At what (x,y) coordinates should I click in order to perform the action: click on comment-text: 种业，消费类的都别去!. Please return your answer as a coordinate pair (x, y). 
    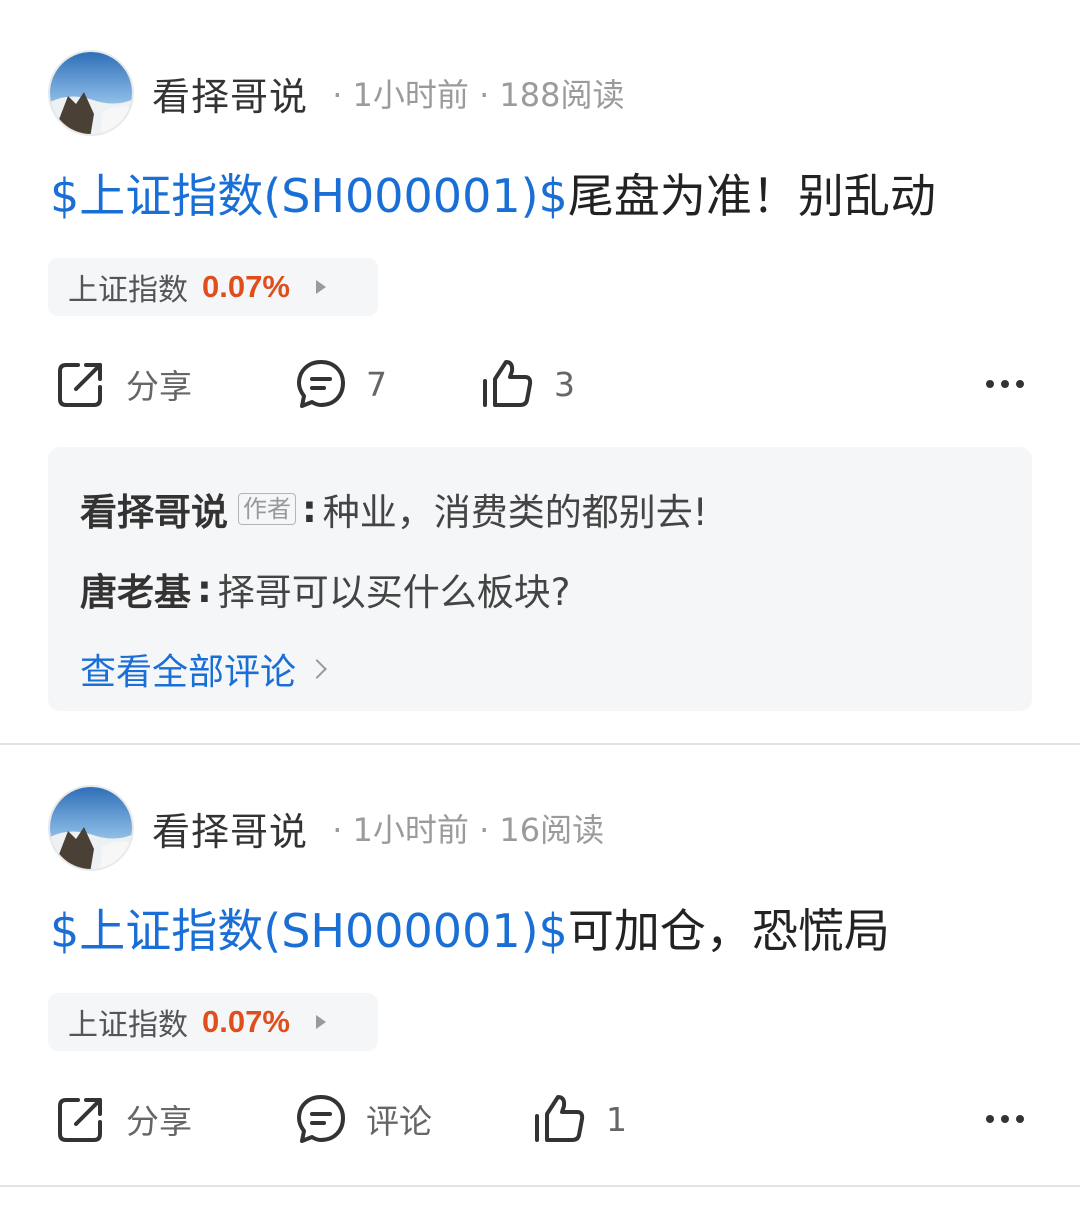
    Looking at the image, I should click on (515, 512).